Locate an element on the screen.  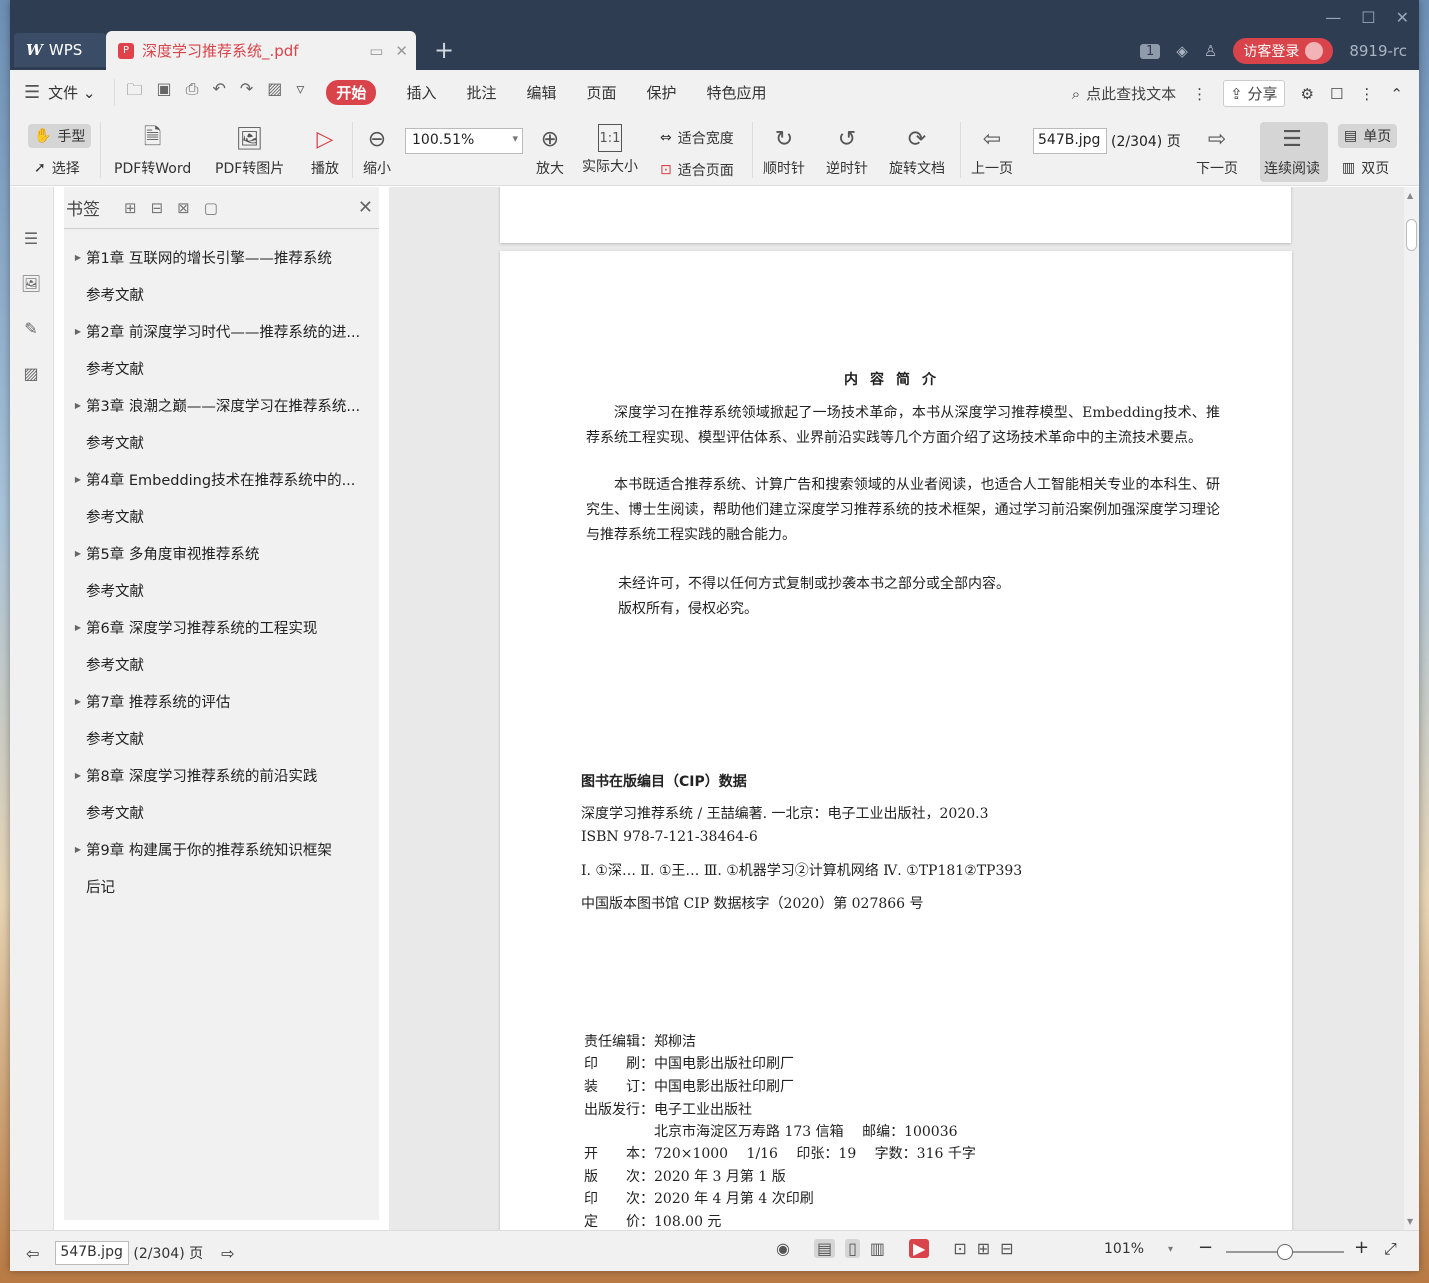
print-icon: ⎙ is located at coordinates (192, 92).